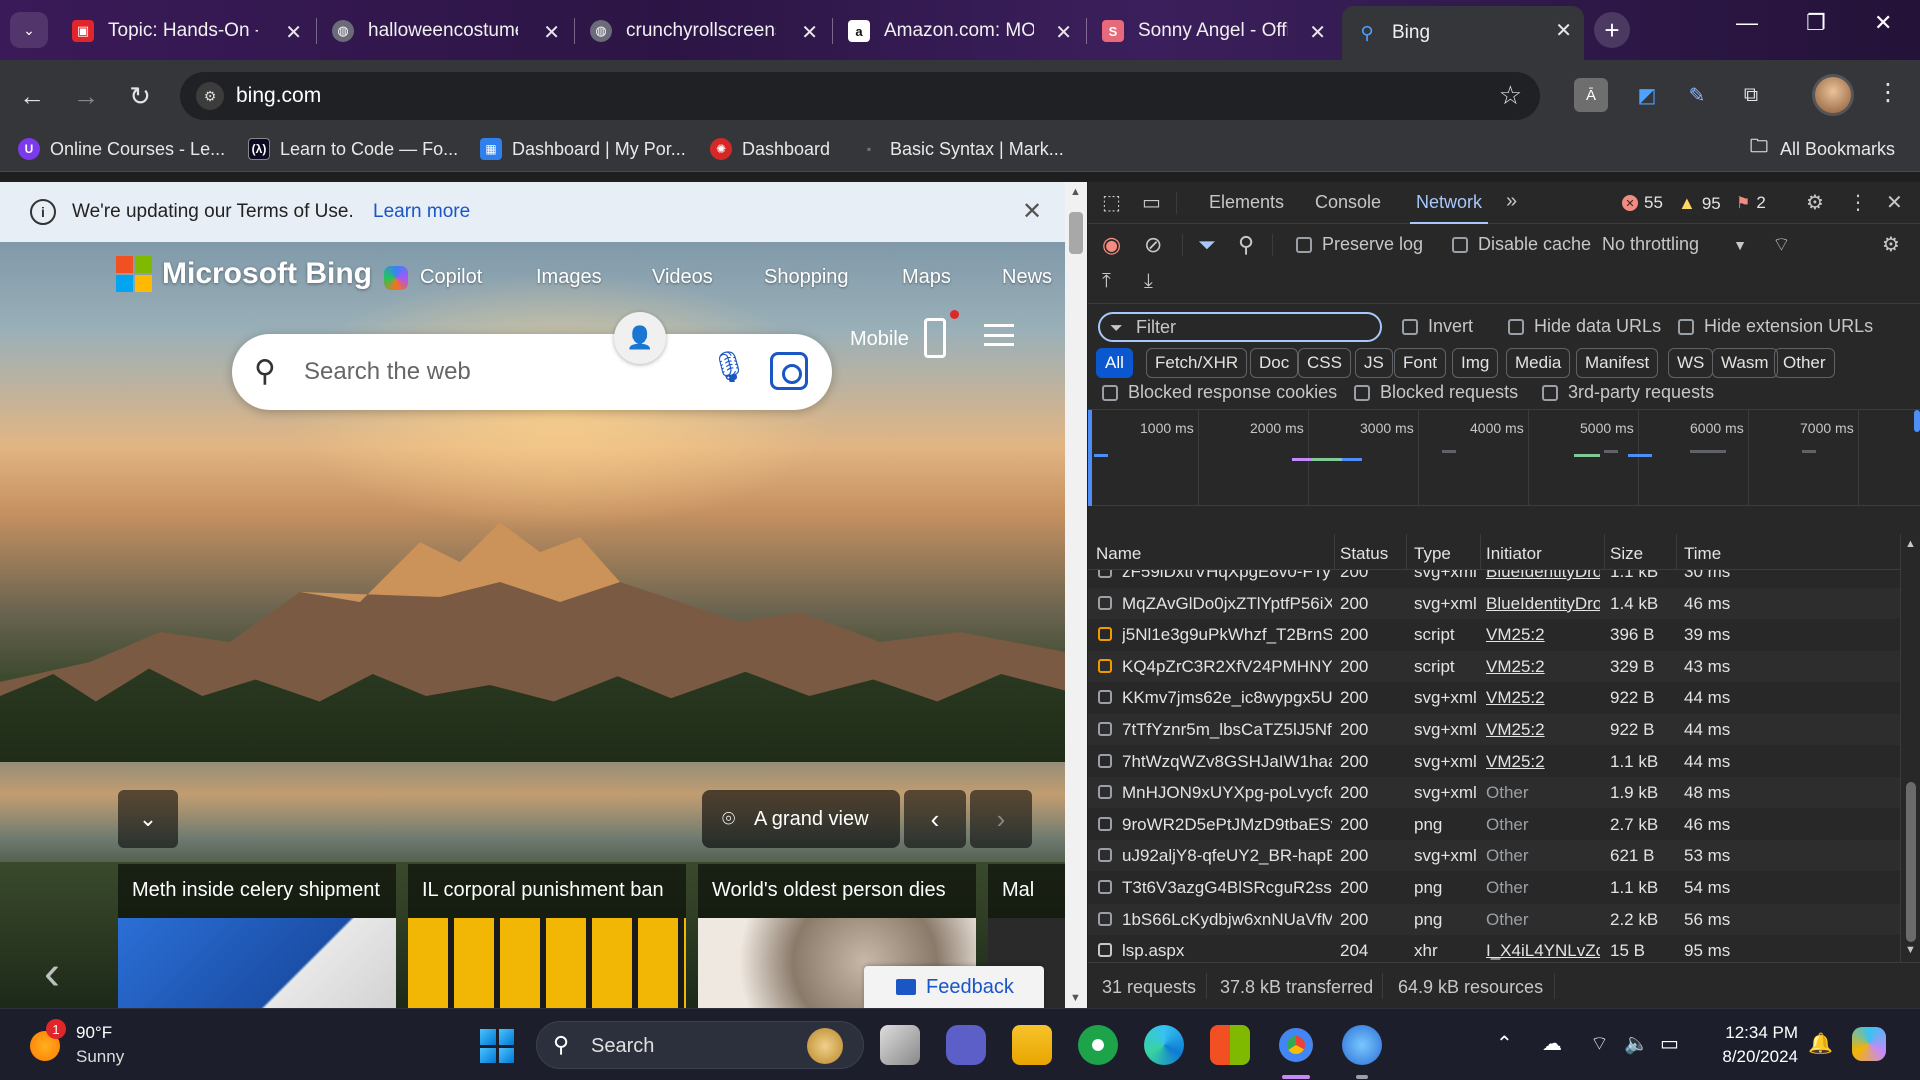 The image size is (1920, 1080). I want to click on tab-amazon: a Amazon.com: MOI ✕, so click(959, 31).